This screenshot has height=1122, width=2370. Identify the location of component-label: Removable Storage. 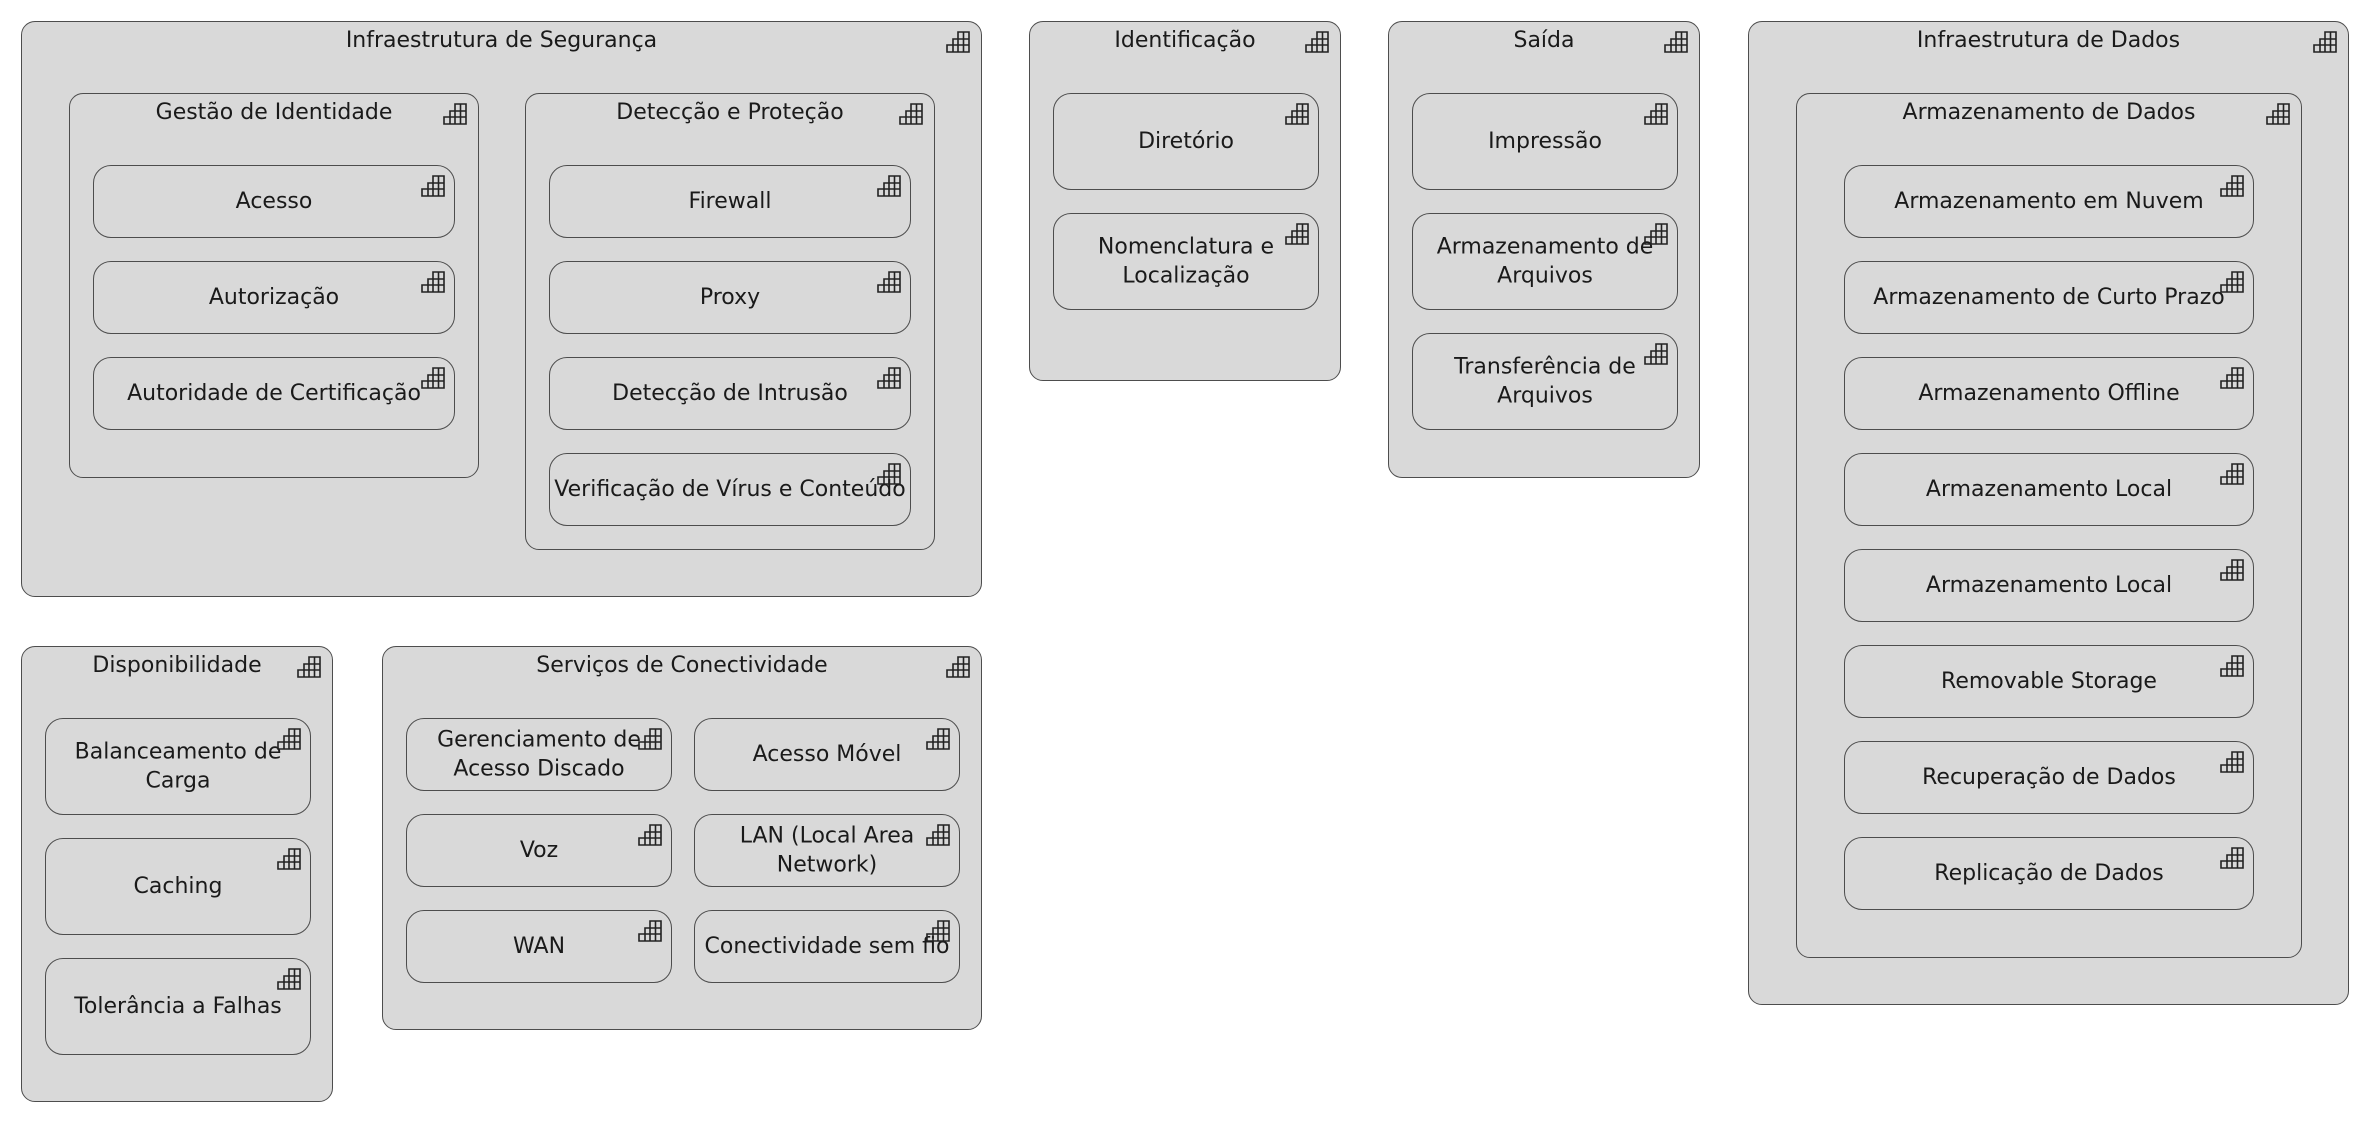
(2049, 681).